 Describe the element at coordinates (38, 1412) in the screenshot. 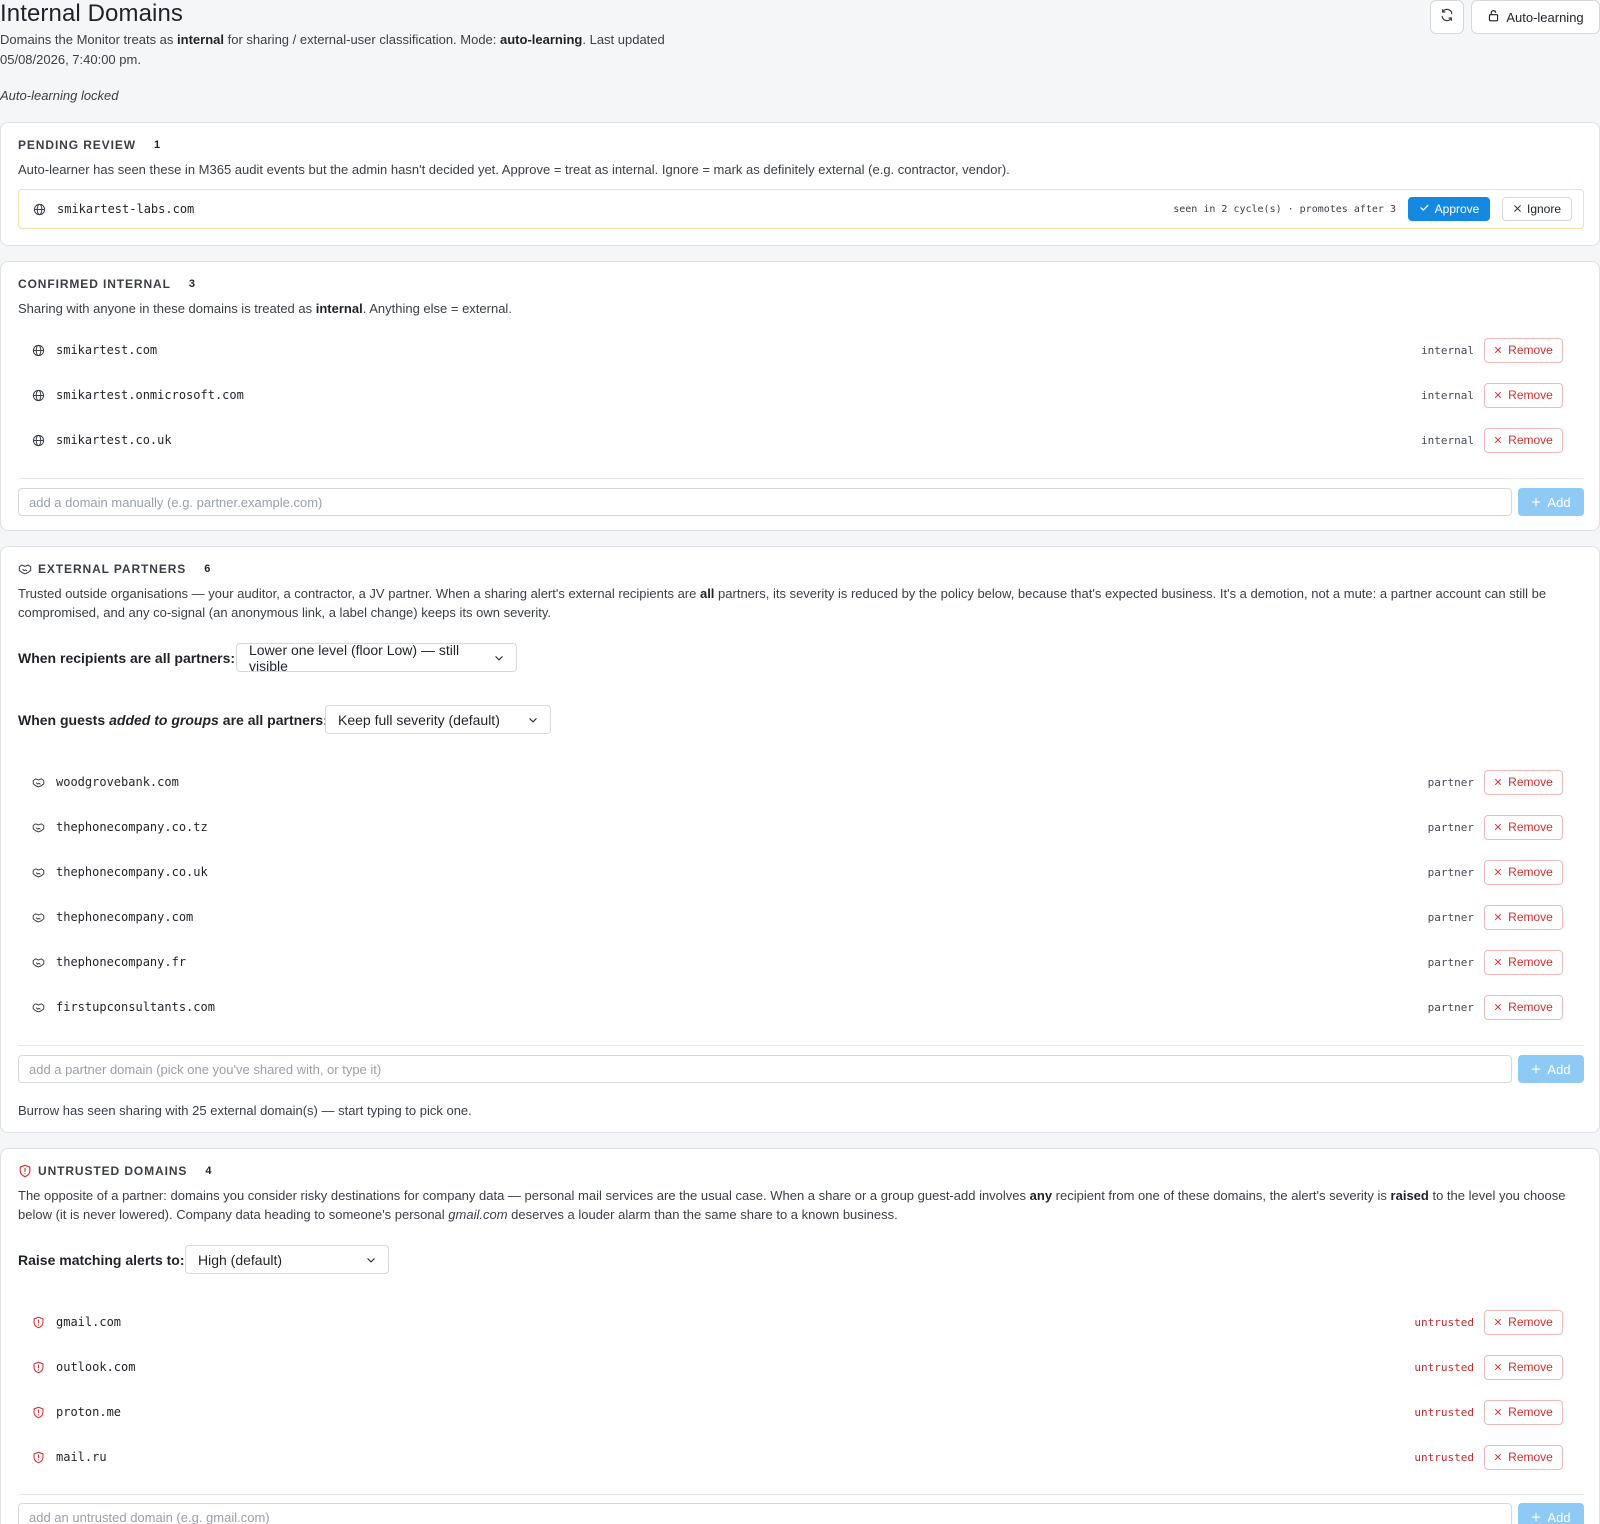

I see `shield-alert-icon` at that location.